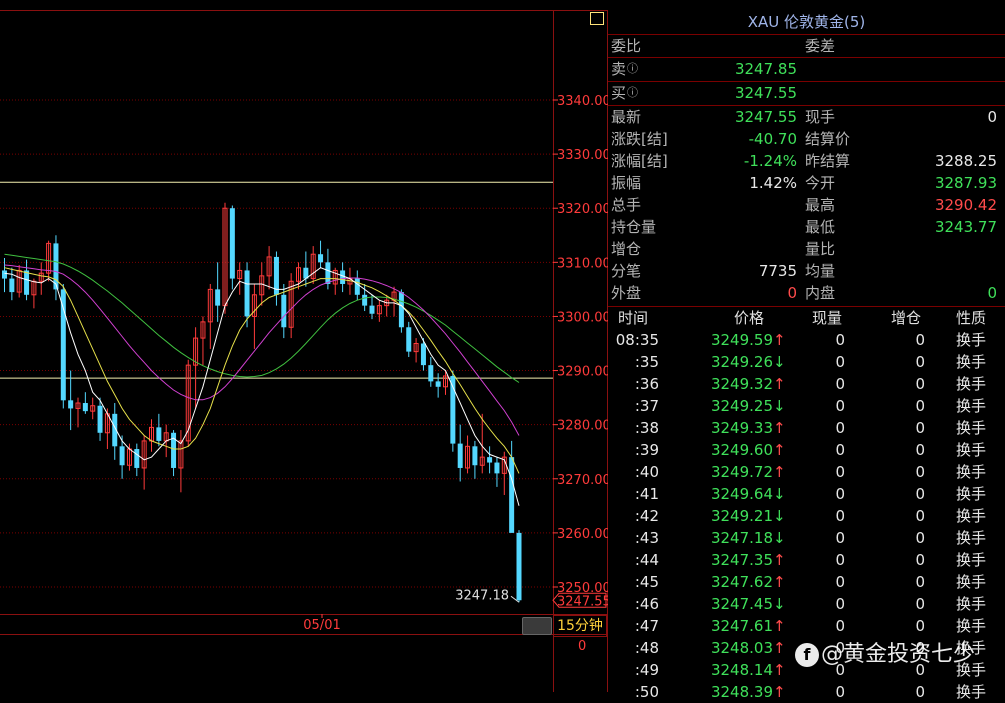 The height and width of the screenshot is (703, 1005). I want to click on tick-price: 3247.18, so click(741, 538).